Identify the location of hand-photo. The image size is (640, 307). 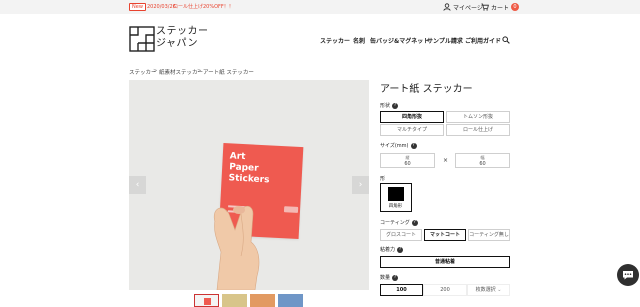
(236, 247).